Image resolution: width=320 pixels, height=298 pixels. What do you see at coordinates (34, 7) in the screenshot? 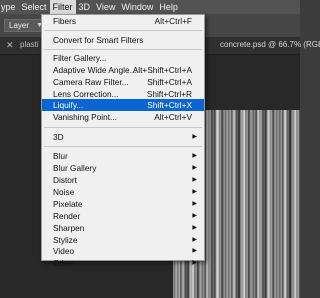
I see `menu-select: Select` at bounding box center [34, 7].